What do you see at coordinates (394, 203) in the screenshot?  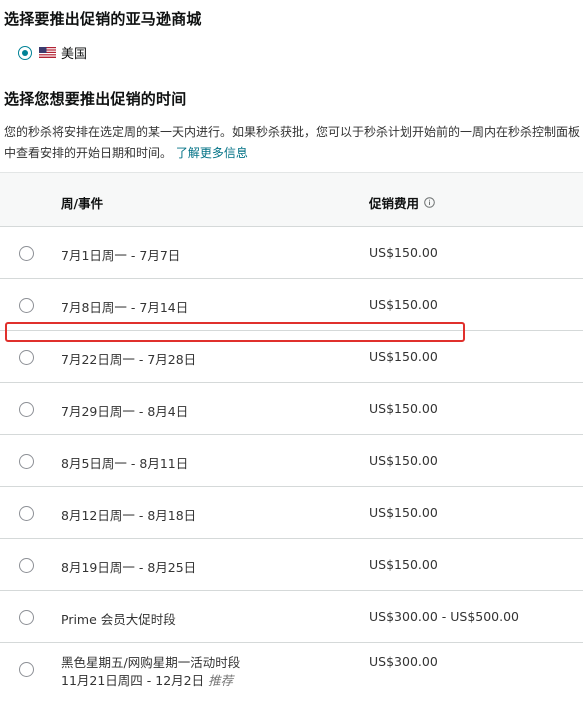 I see `header-fee-label: 促销费用` at bounding box center [394, 203].